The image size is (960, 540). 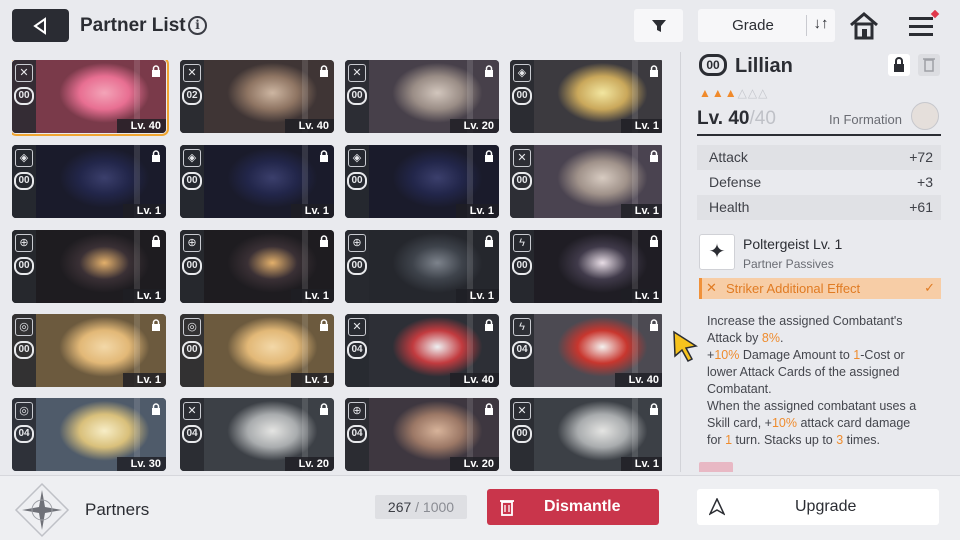 I want to click on formation-avatar, so click(x=925, y=116).